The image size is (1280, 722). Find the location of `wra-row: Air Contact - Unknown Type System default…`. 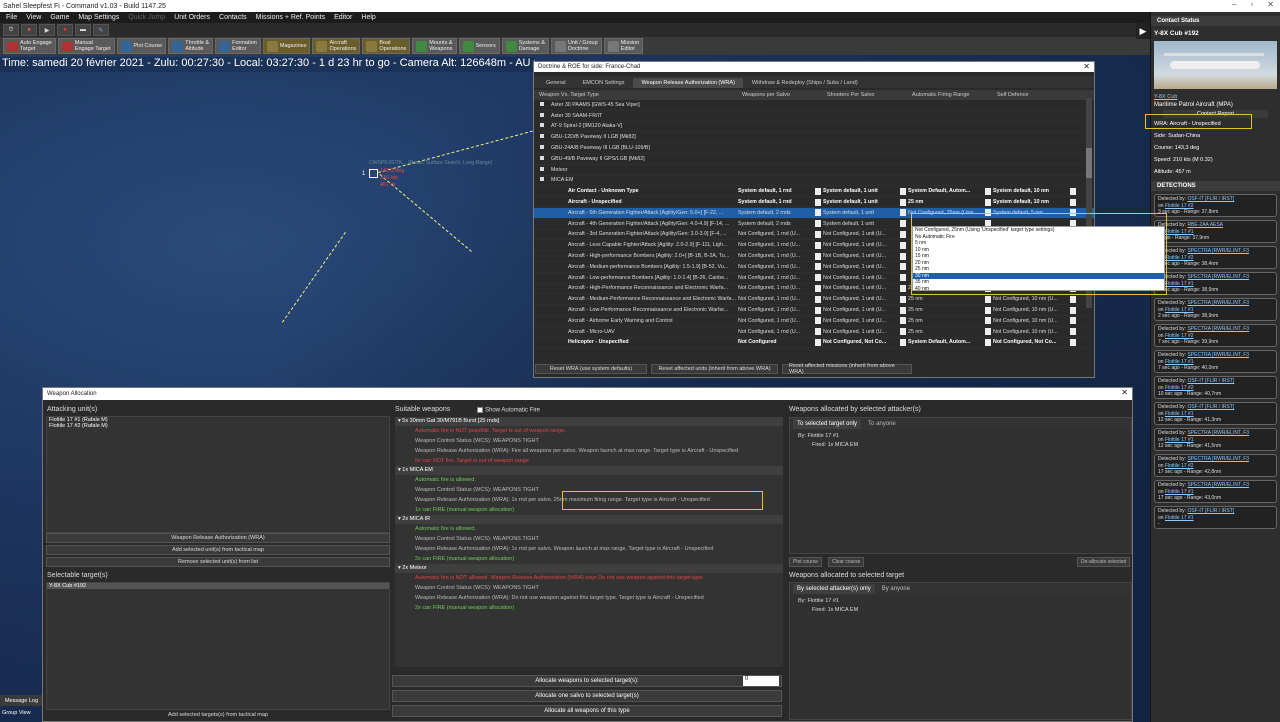

wra-row: Air Contact - Unknown Type System default… is located at coordinates (814, 192).